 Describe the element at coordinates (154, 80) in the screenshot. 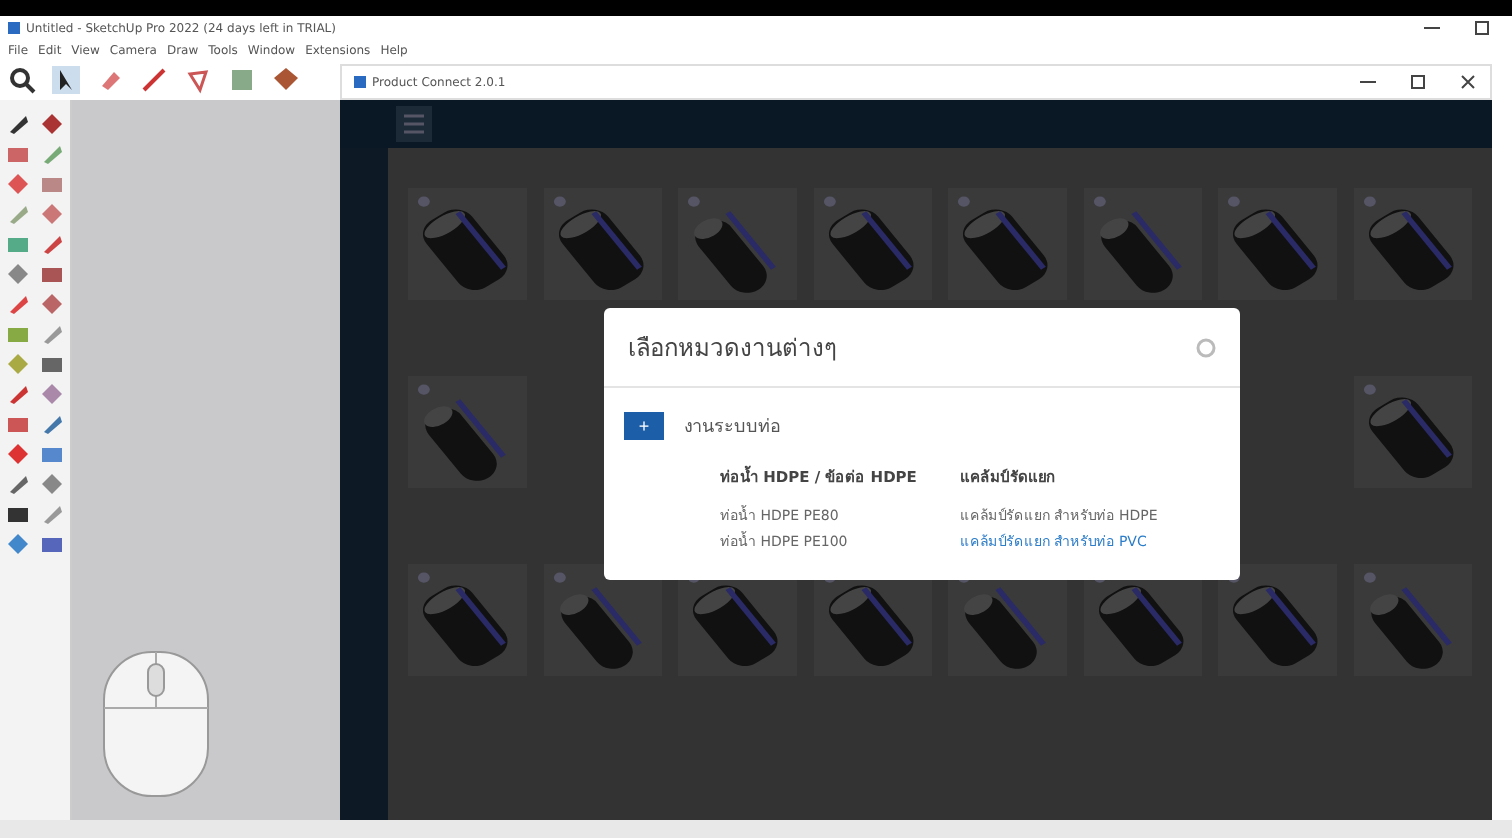

I see `pencil-icon` at that location.